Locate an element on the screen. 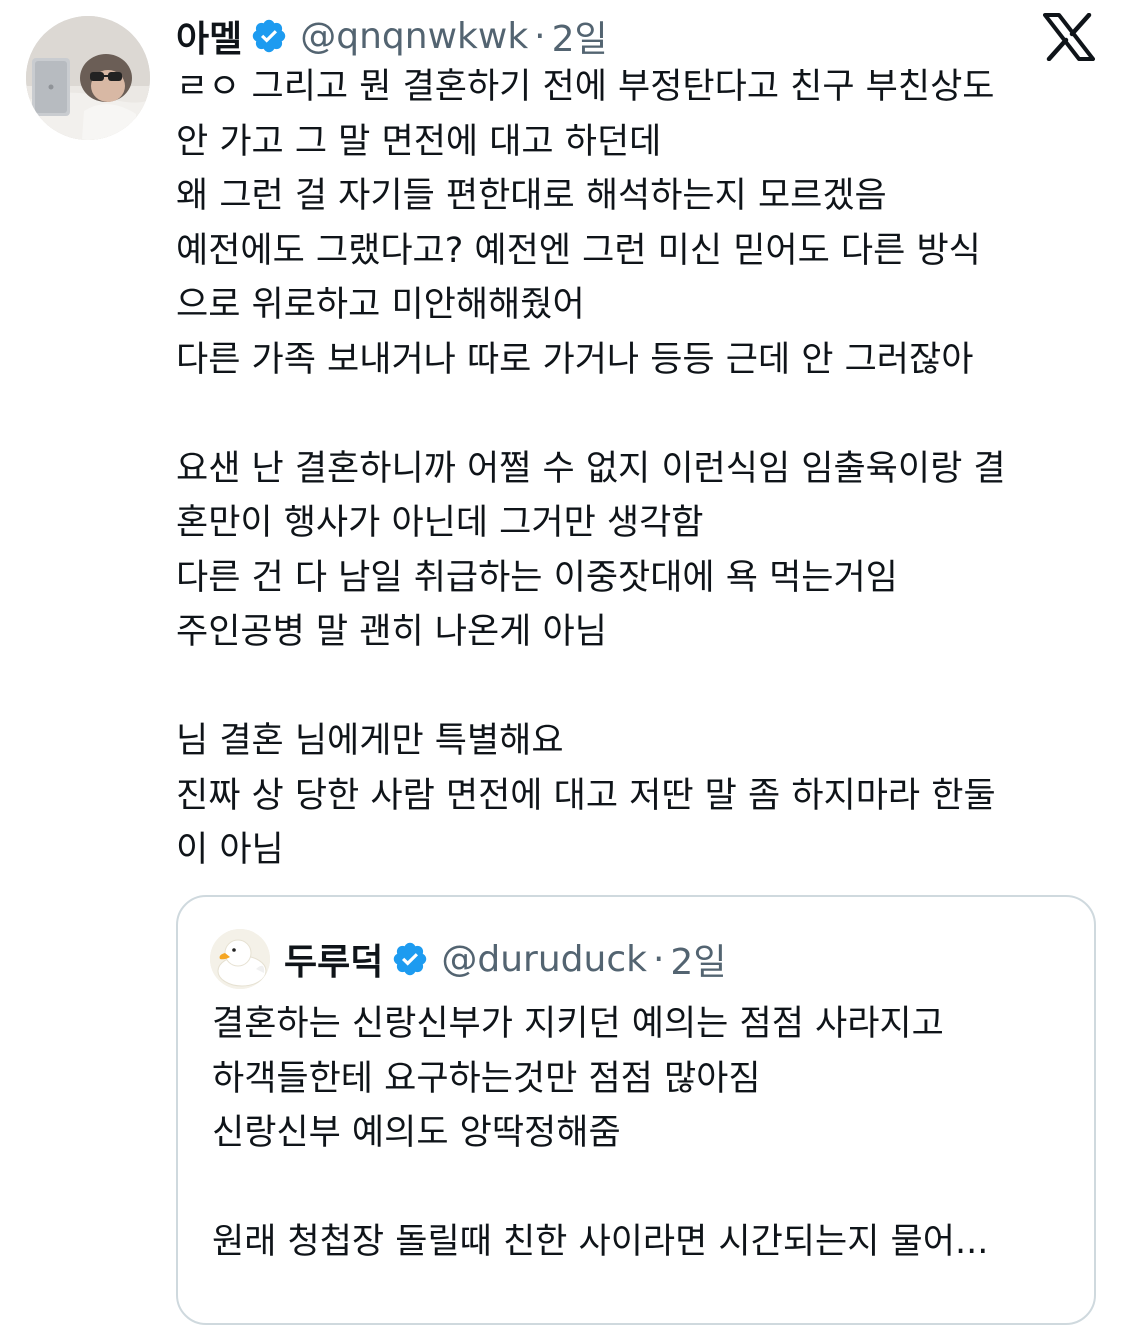  tweet-text-line: 안 가고 그 말 면전에 대고 하던데 is located at coordinates (419, 141).